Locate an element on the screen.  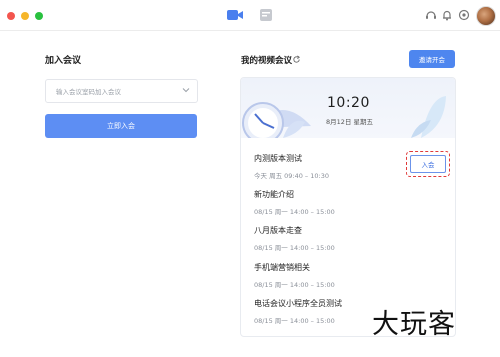
list-item: 电话会议小程序全员测试 08/15 周一 14:00 – 15:00 is located at coordinates (298, 311).